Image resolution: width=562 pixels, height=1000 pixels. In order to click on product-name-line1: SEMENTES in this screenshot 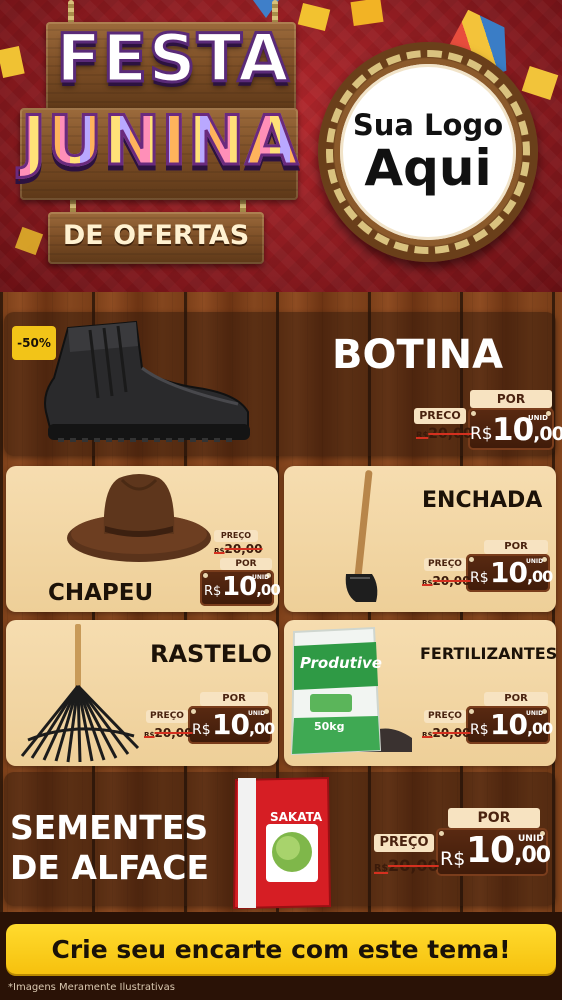, I will do `click(109, 827)`.